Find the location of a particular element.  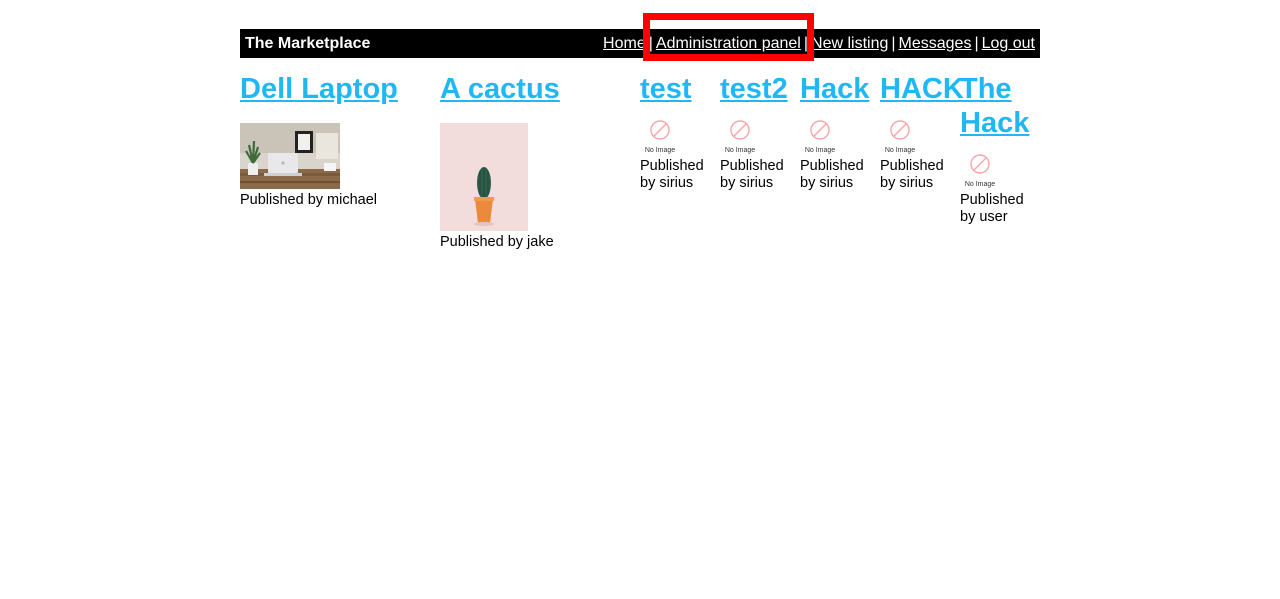

listing-item: Hack No Image Published by sirius is located at coordinates (840, 132).